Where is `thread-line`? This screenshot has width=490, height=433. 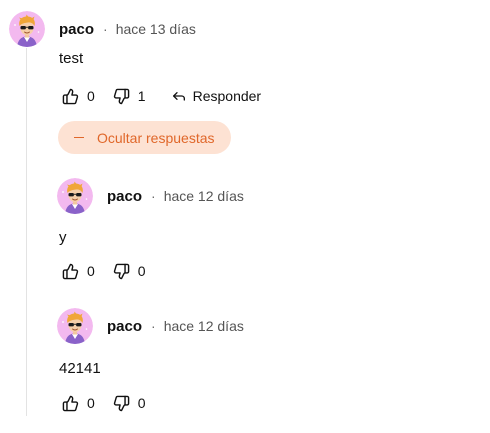 thread-line is located at coordinates (26, 232).